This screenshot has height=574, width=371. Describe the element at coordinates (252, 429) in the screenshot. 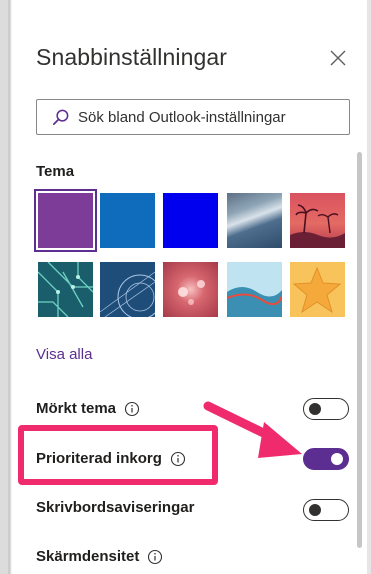

I see `annotation-arrow-icon` at that location.